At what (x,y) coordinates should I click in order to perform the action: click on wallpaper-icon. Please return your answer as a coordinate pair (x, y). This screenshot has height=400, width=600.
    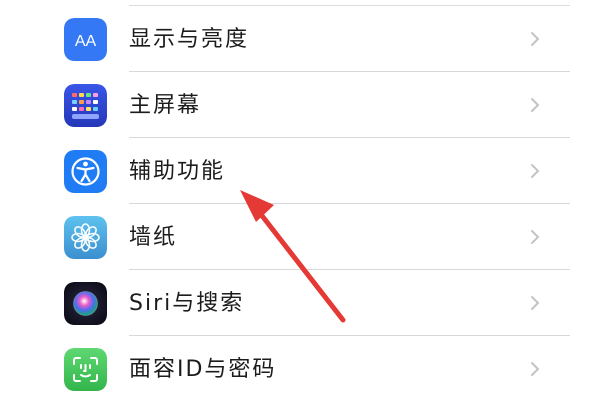
    Looking at the image, I should click on (85, 237).